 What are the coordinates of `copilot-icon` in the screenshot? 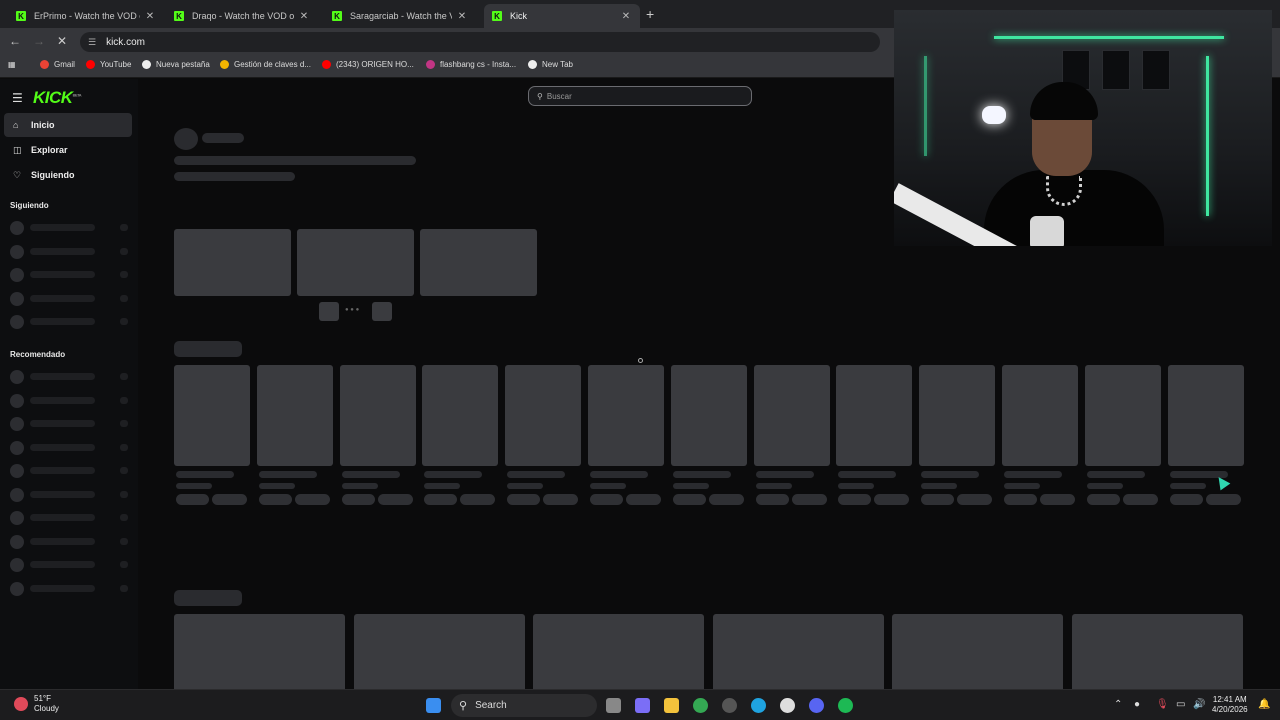 It's located at (642, 705).